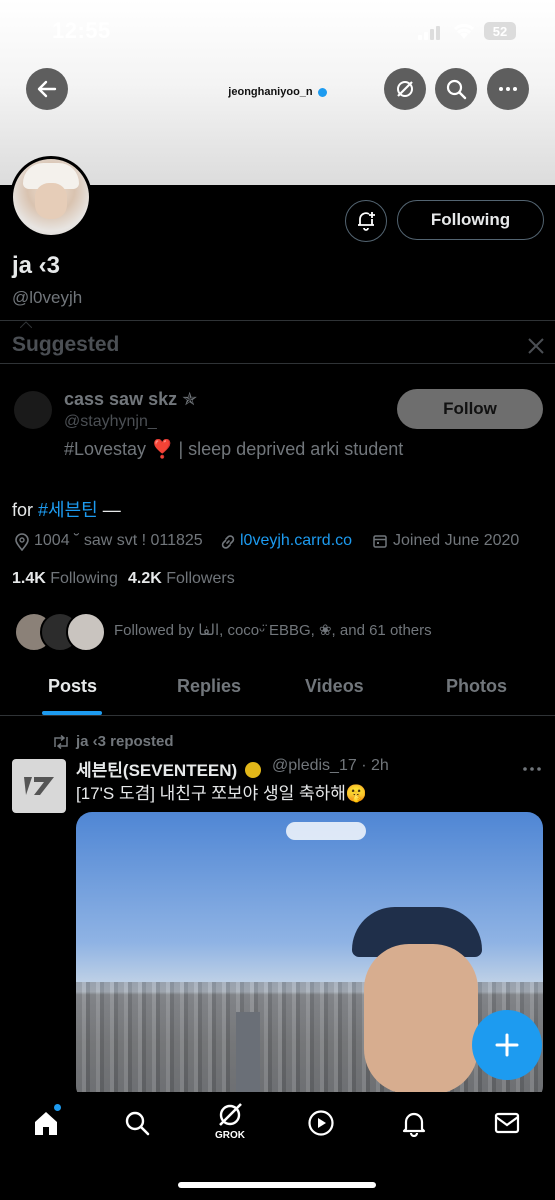 The width and height of the screenshot is (555, 1200). What do you see at coordinates (209, 686) in the screenshot?
I see `tab-replies: Replies` at bounding box center [209, 686].